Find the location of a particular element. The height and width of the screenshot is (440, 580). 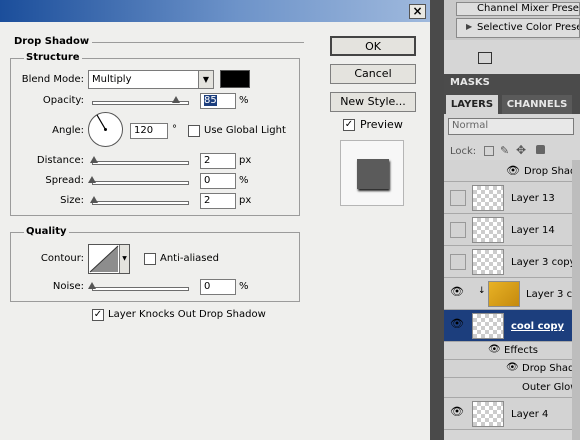

spread-slider is located at coordinates (140, 183).